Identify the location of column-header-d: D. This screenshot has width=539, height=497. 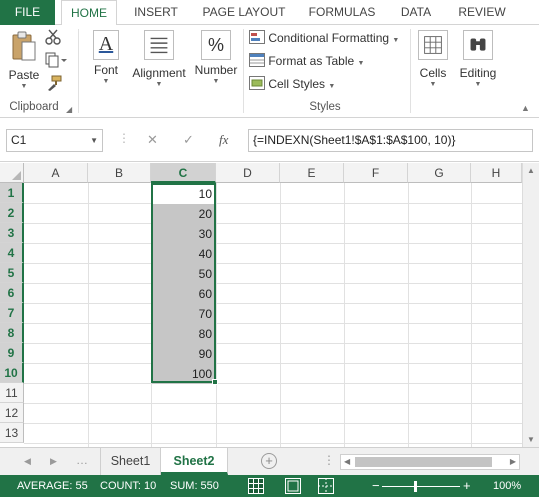
(248, 173).